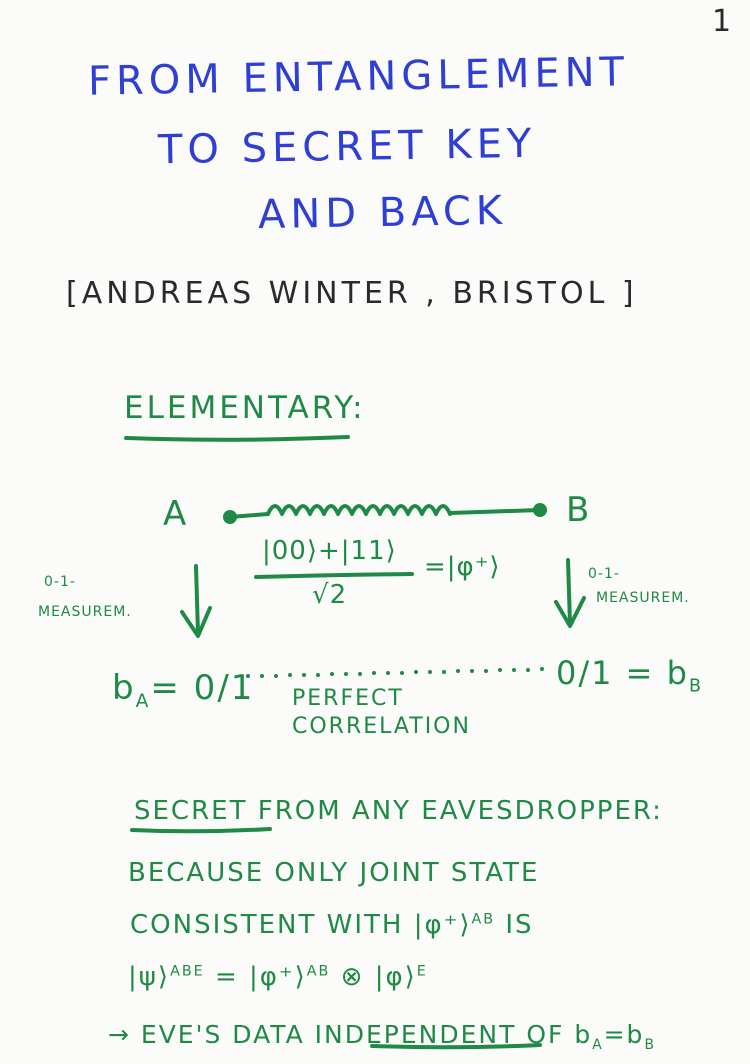 The width and height of the screenshot is (750, 1064). I want to click on entanglement-wiggle, so click(359, 510).